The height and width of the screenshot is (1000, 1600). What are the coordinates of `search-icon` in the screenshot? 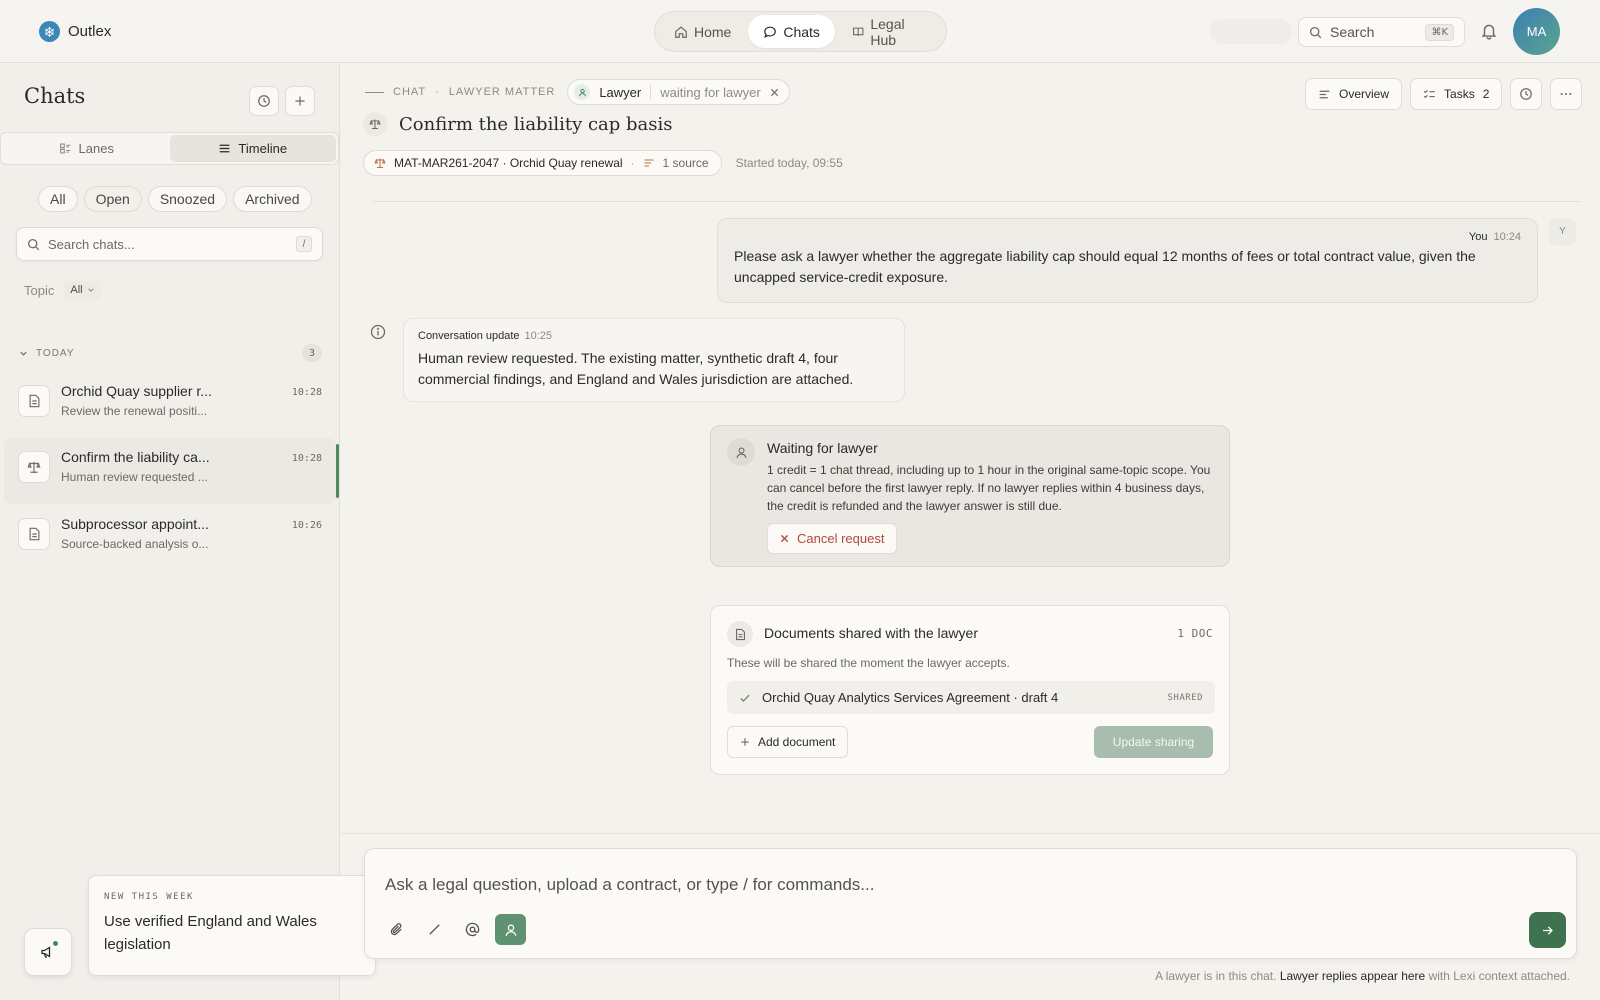 It's located at (1315, 32).